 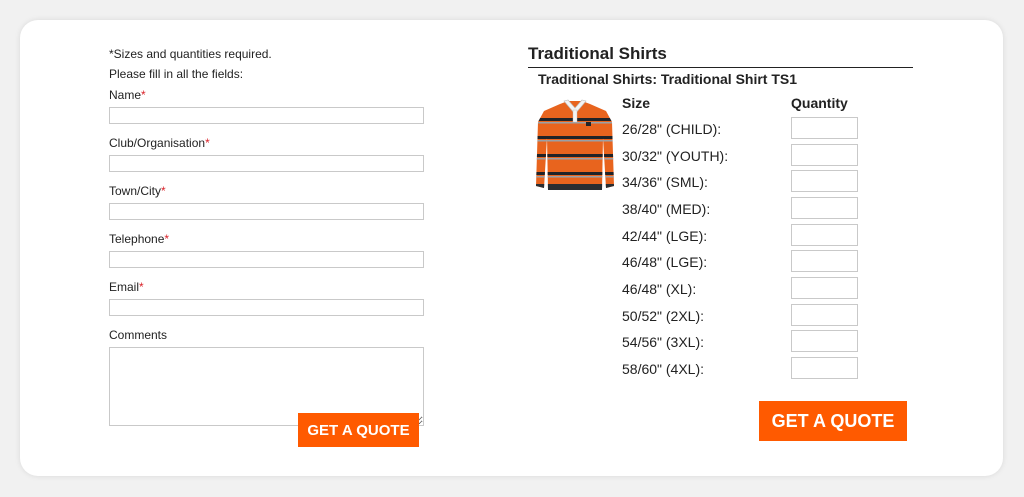 What do you see at coordinates (659, 289) in the screenshot?
I see `size-label: 46/48" (XL):` at bounding box center [659, 289].